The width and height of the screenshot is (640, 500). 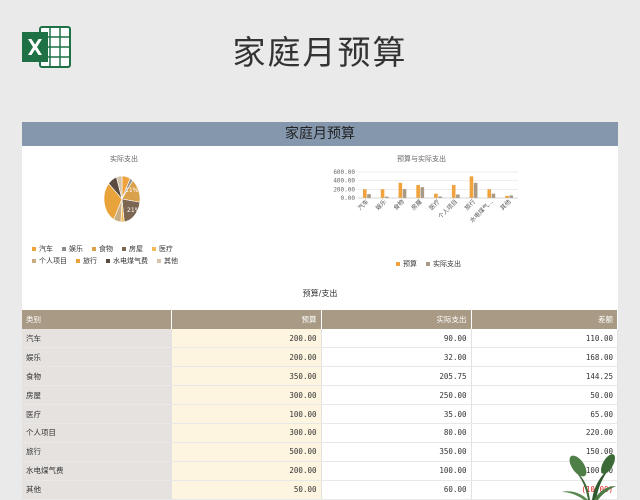 I want to click on cell-budget: 350.00, so click(x=246, y=376).